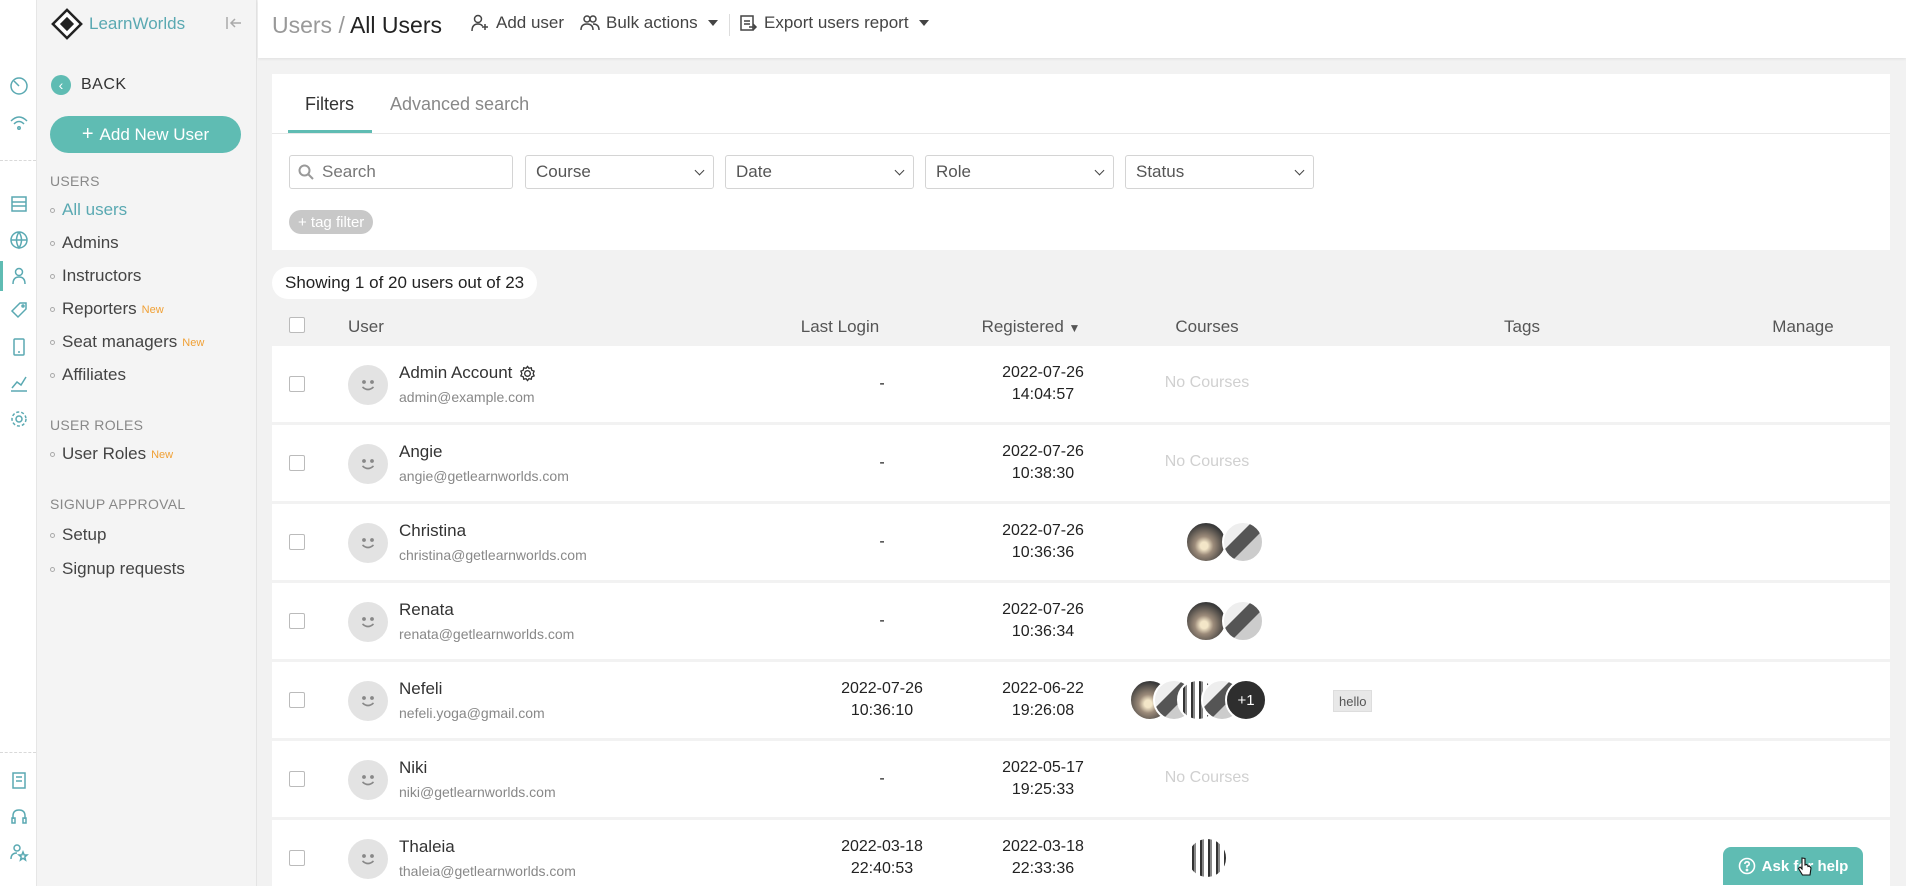 Image resolution: width=1906 pixels, height=886 pixels. Describe the element at coordinates (95, 276) in the screenshot. I see `sidebar-item-instructors: Instructors` at that location.